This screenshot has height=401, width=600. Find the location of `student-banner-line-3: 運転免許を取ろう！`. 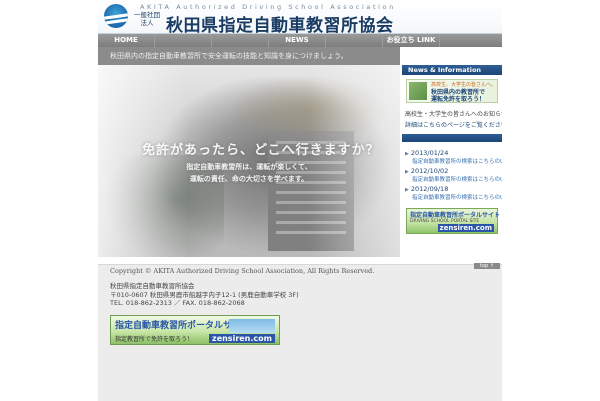

student-banner-line-3: 運転免許を取ろう！ is located at coordinates (458, 99).